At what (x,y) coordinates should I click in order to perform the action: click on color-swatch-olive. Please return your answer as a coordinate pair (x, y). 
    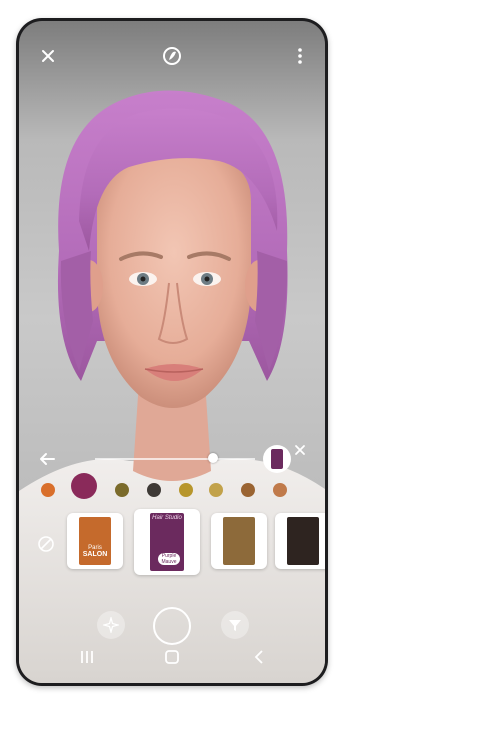
    Looking at the image, I should click on (122, 490).